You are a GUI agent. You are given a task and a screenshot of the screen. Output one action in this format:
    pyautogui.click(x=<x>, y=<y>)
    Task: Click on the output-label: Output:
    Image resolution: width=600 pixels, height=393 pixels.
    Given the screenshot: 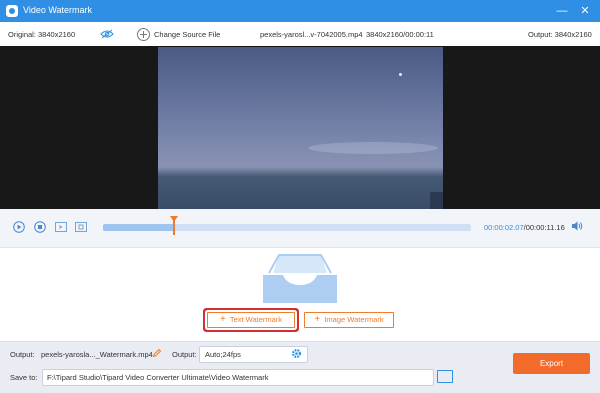 What is the action you would take?
    pyautogui.click(x=22, y=354)
    